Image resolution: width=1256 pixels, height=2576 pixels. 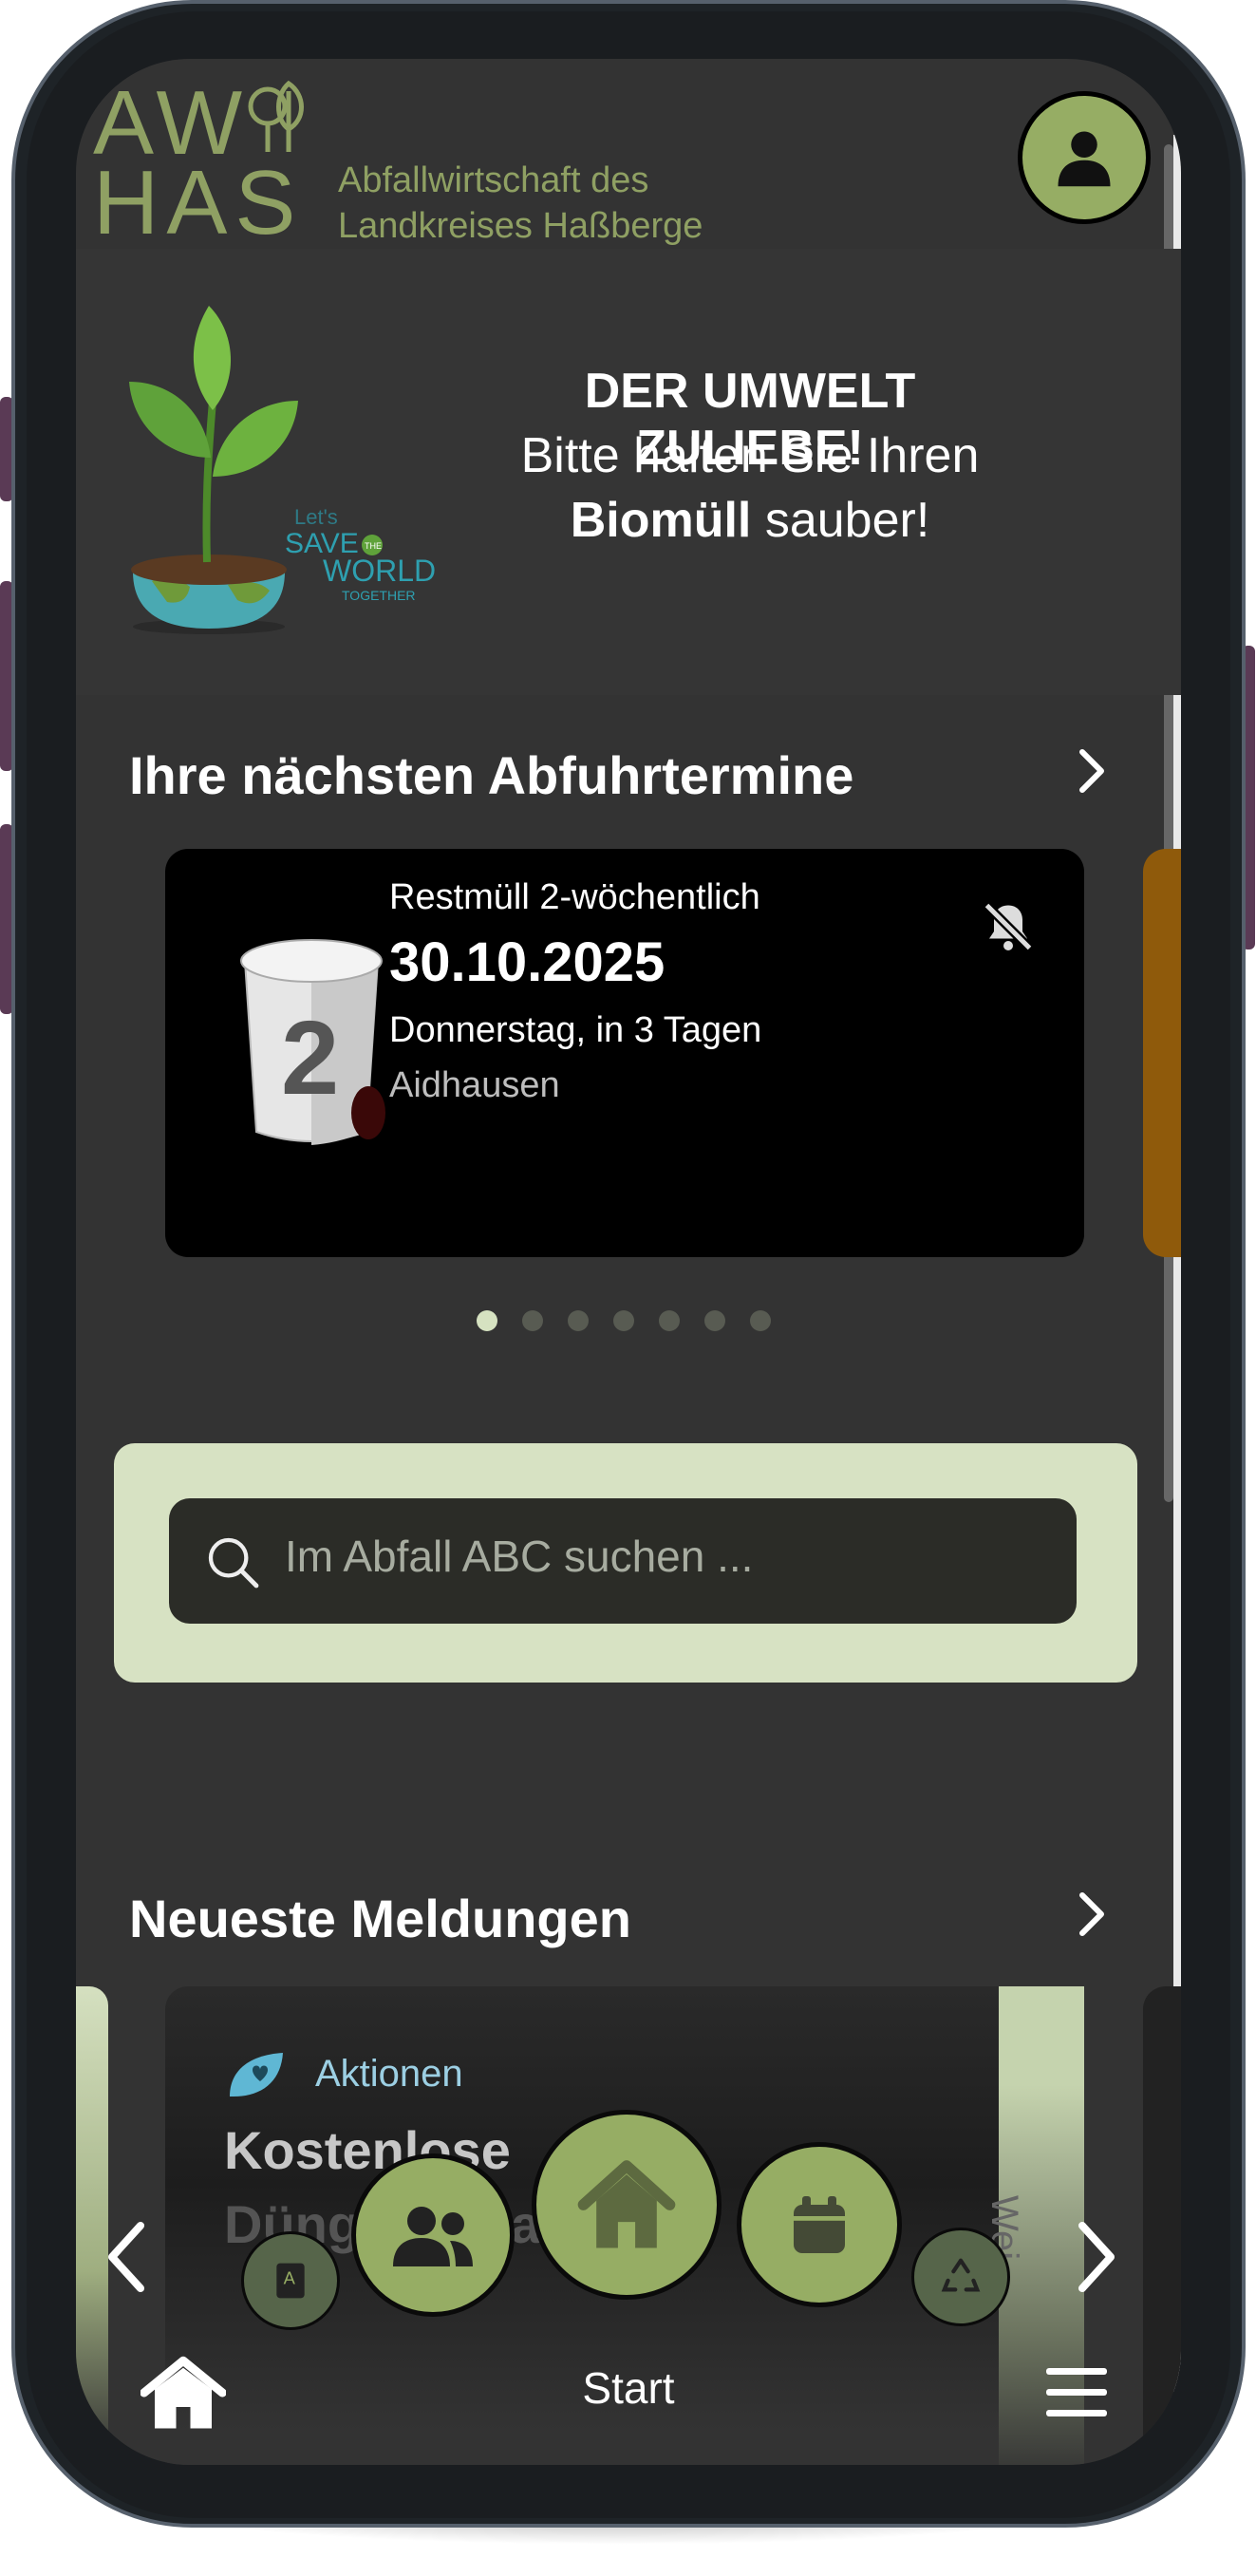 I want to click on org-name-line1: Abfallwirtschaft des, so click(x=493, y=180).